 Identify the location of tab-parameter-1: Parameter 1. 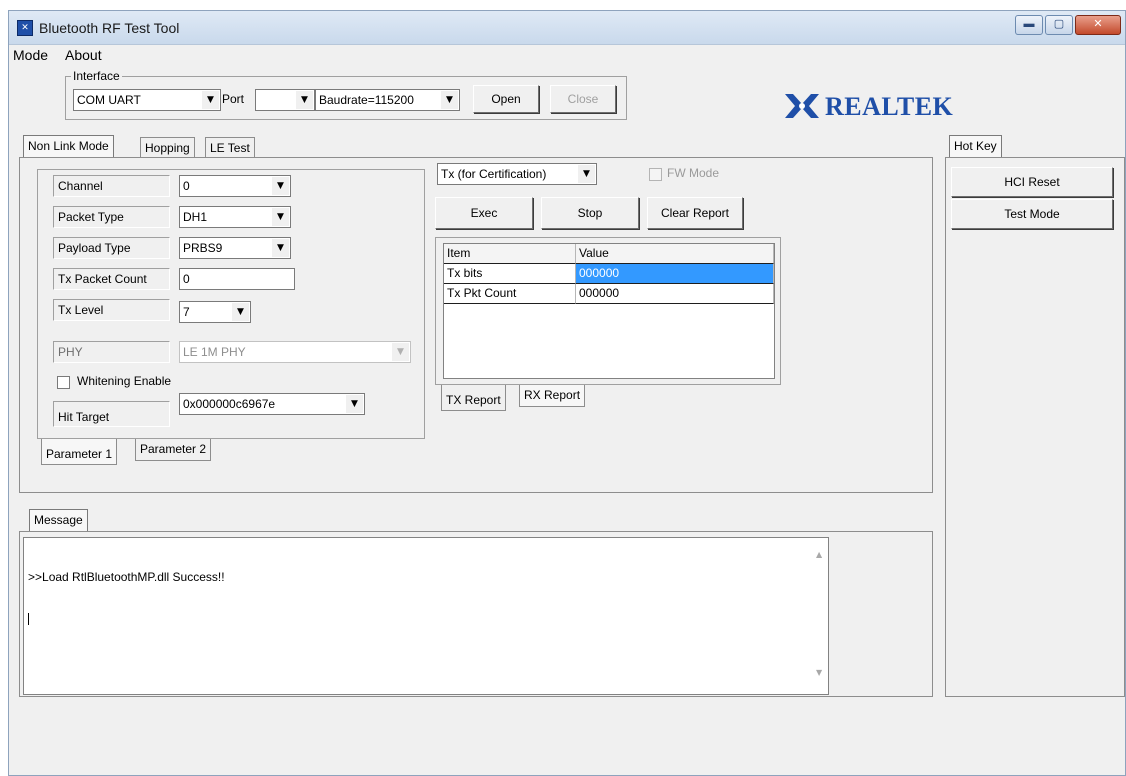
(79, 452).